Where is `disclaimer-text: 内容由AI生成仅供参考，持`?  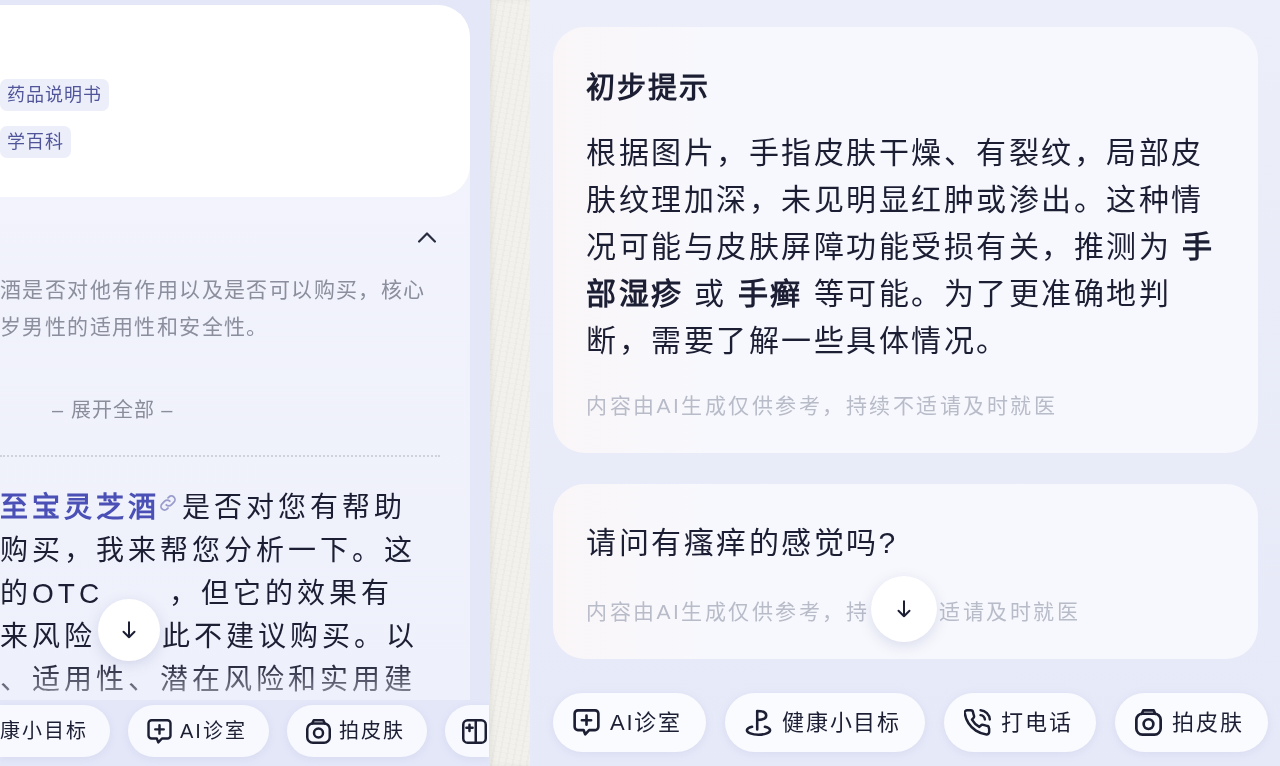 disclaimer-text: 内容由AI生成仅供参考，持 is located at coordinates (728, 612).